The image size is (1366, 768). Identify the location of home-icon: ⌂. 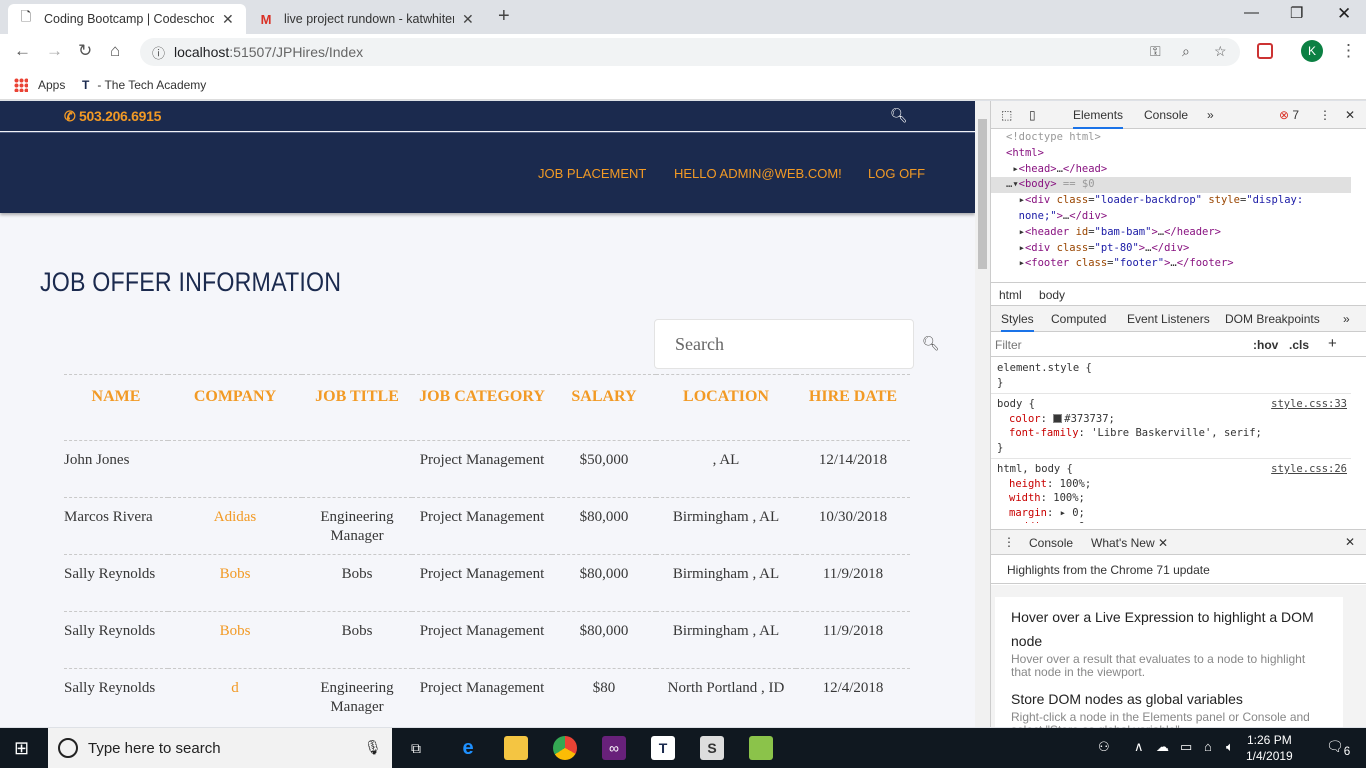
(115, 51).